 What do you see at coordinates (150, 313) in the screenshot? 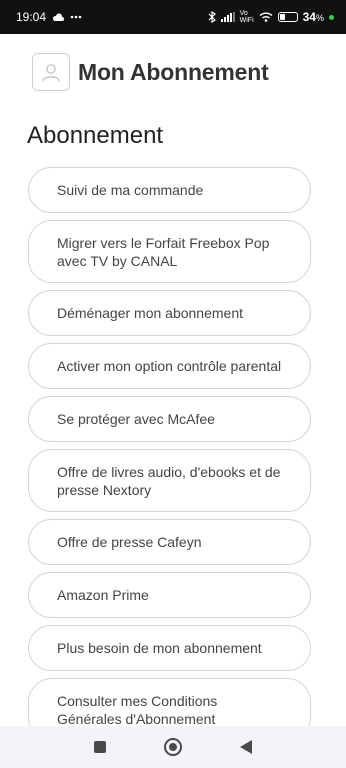
I see `menu-item-label: Déménager mon abonnement` at bounding box center [150, 313].